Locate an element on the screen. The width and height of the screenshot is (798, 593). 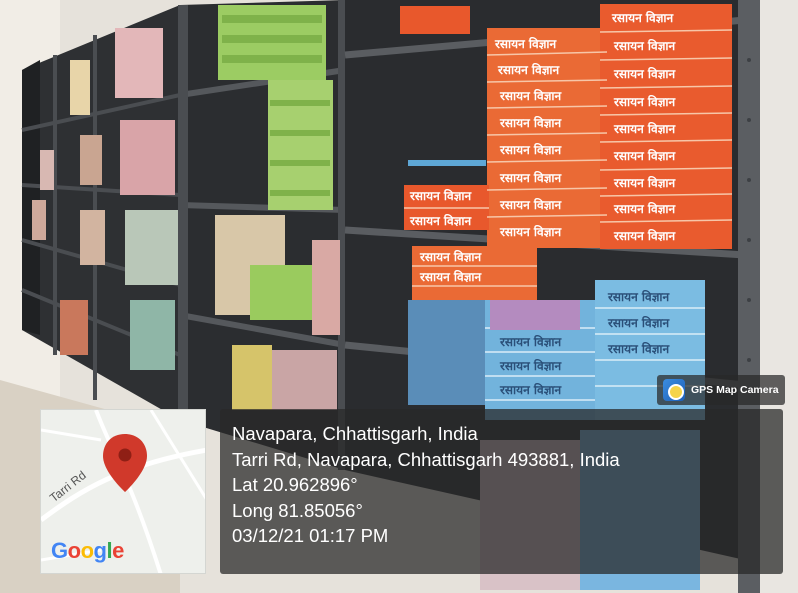
datetime-line: 03/12/21 01:17 PM is located at coordinates (310, 535).